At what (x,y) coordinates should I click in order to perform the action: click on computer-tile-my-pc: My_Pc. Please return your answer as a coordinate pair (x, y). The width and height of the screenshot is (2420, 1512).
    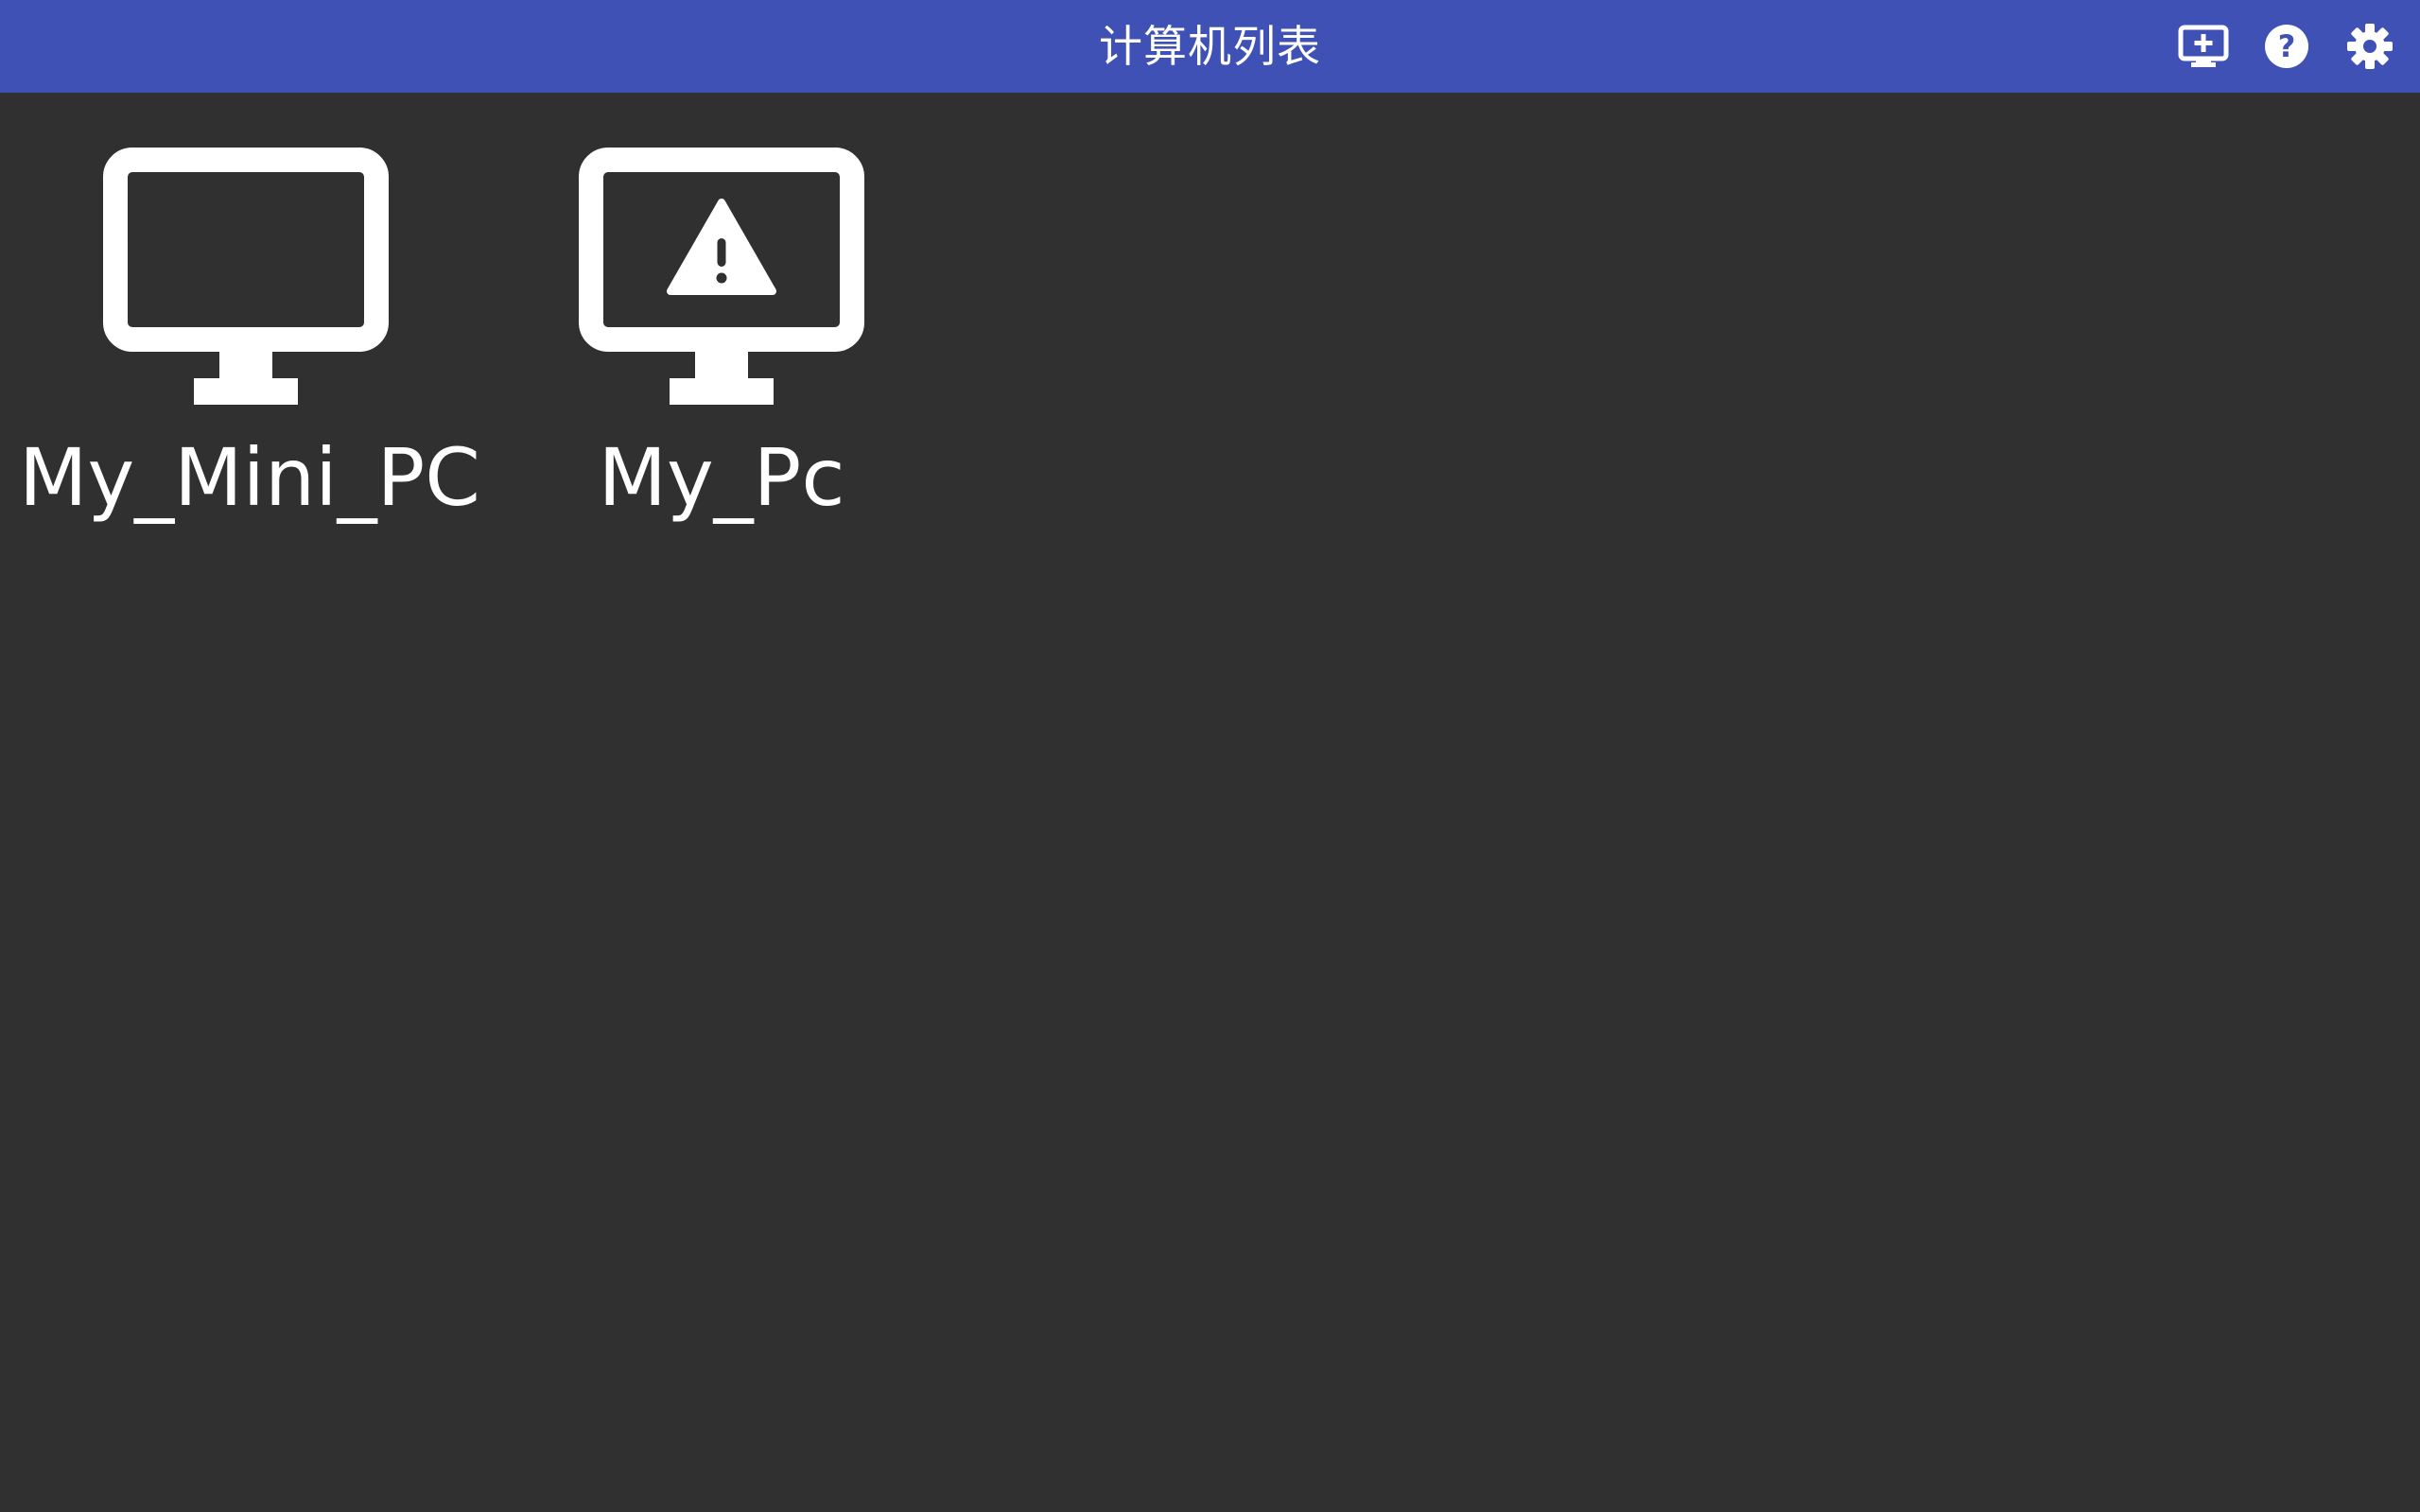
    Looking at the image, I should click on (722, 340).